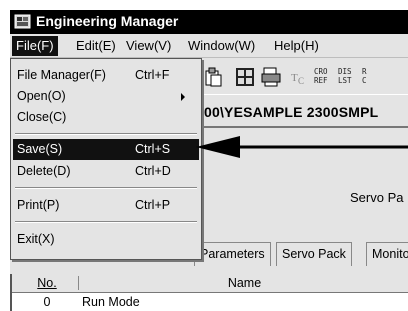 The image size is (408, 311). I want to click on menu-item-file-manager: File Manager(F) Ctrl+F, so click(106, 75).